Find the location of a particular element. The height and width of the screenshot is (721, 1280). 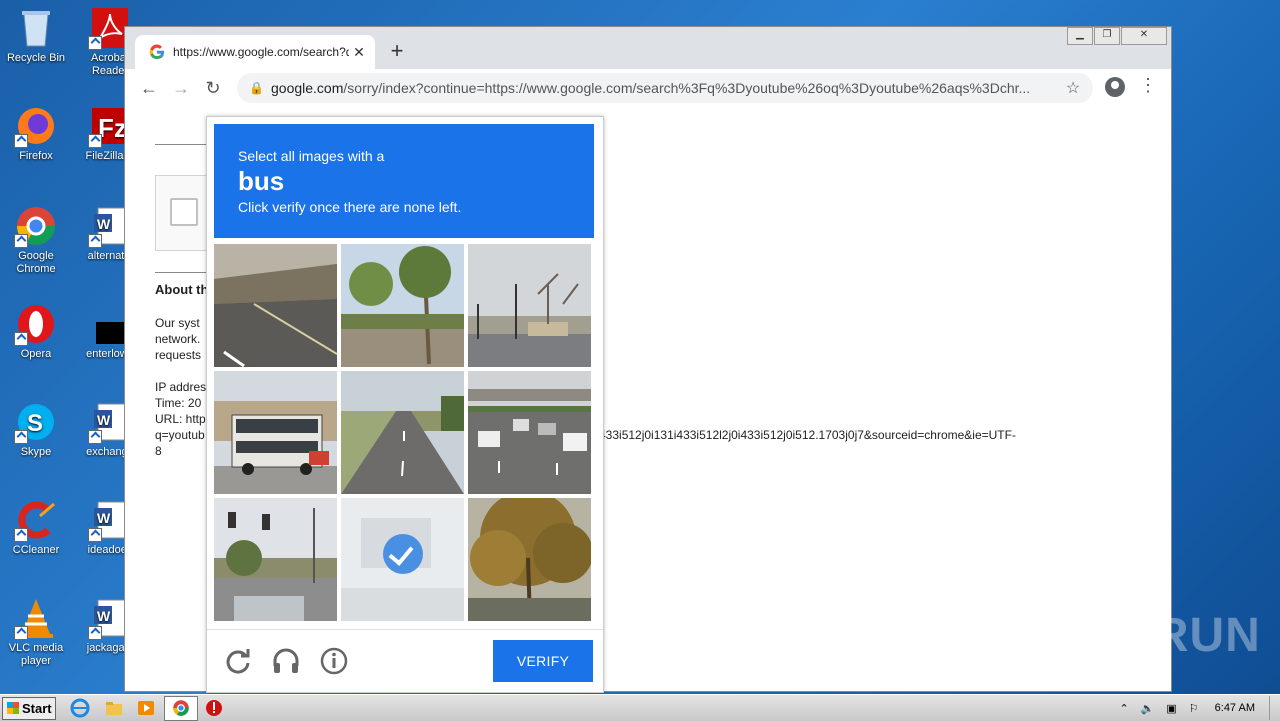

opera-icon is located at coordinates (36, 324).